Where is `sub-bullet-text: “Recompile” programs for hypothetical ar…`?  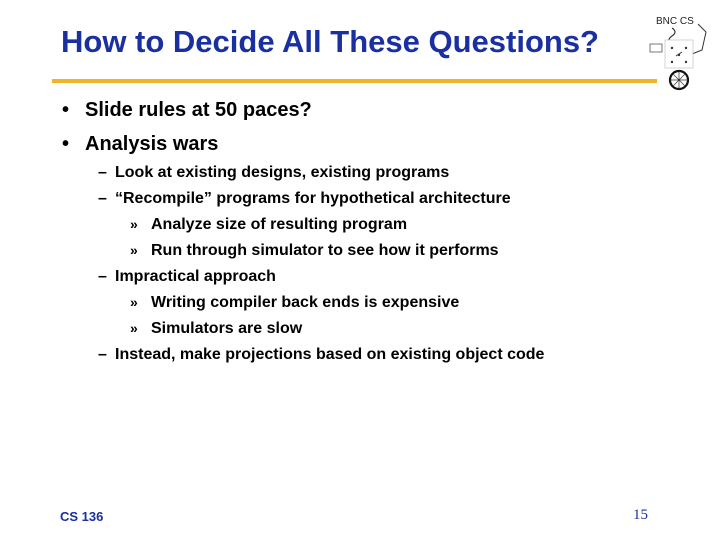 sub-bullet-text: “Recompile” programs for hypothetical ar… is located at coordinates (313, 198).